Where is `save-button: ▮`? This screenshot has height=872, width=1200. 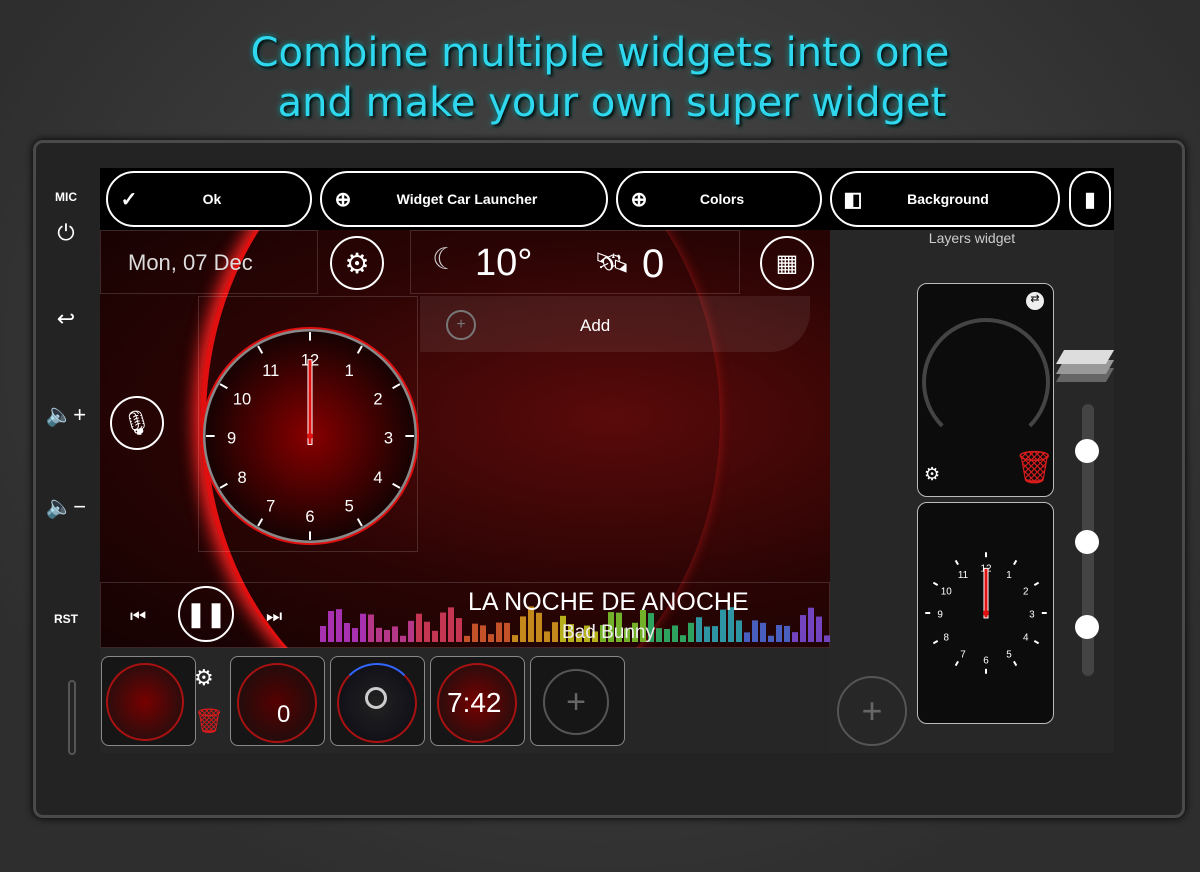 save-button: ▮ is located at coordinates (1090, 199).